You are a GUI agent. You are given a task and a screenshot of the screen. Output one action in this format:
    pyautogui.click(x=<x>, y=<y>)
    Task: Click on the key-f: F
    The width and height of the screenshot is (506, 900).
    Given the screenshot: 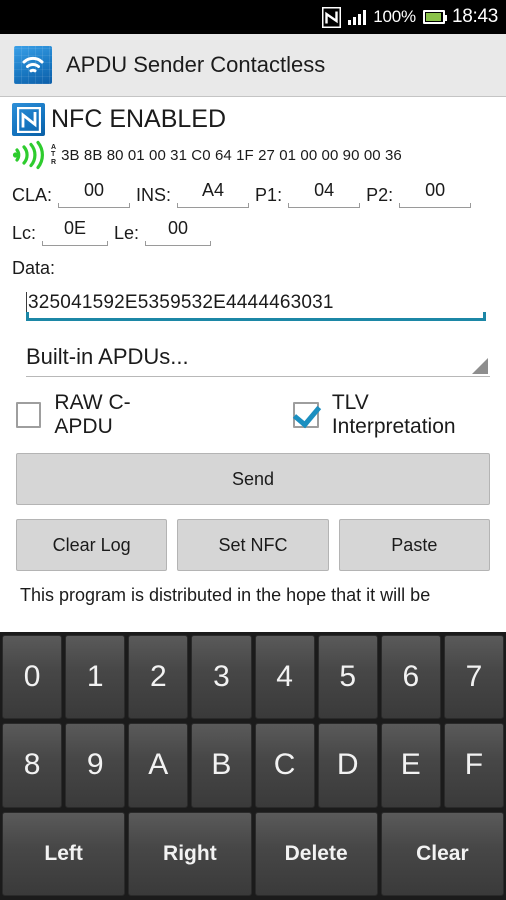 What is the action you would take?
    pyautogui.click(x=473, y=765)
    